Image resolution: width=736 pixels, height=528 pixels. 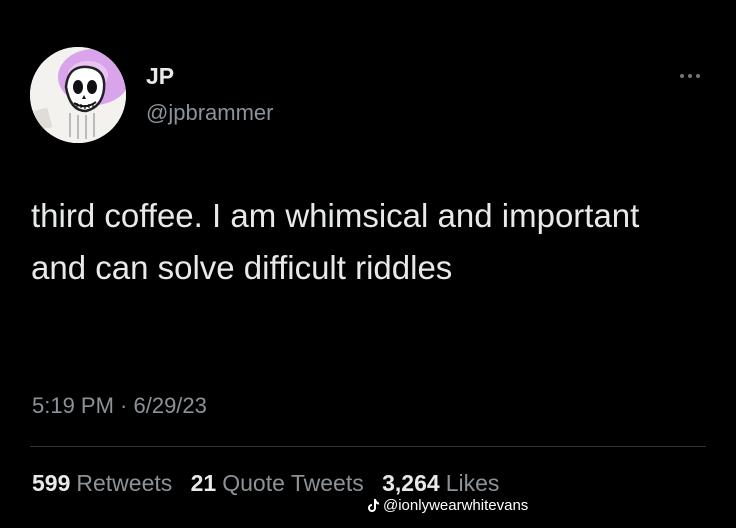 I want to click on watermark: @ionlywearwhitevans, so click(x=447, y=505).